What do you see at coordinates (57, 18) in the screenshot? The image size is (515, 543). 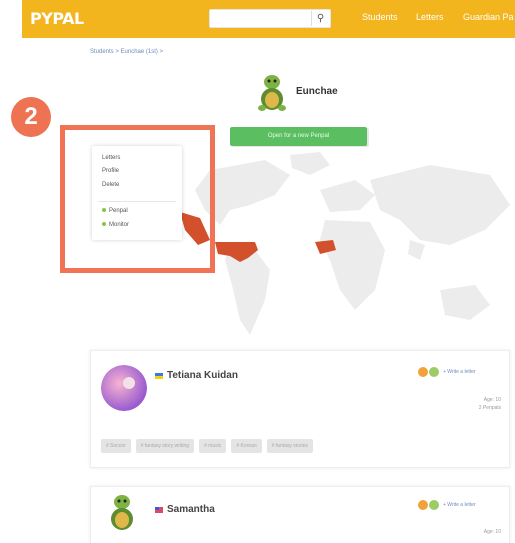 I see `app-logo: PYPAL` at bounding box center [57, 18].